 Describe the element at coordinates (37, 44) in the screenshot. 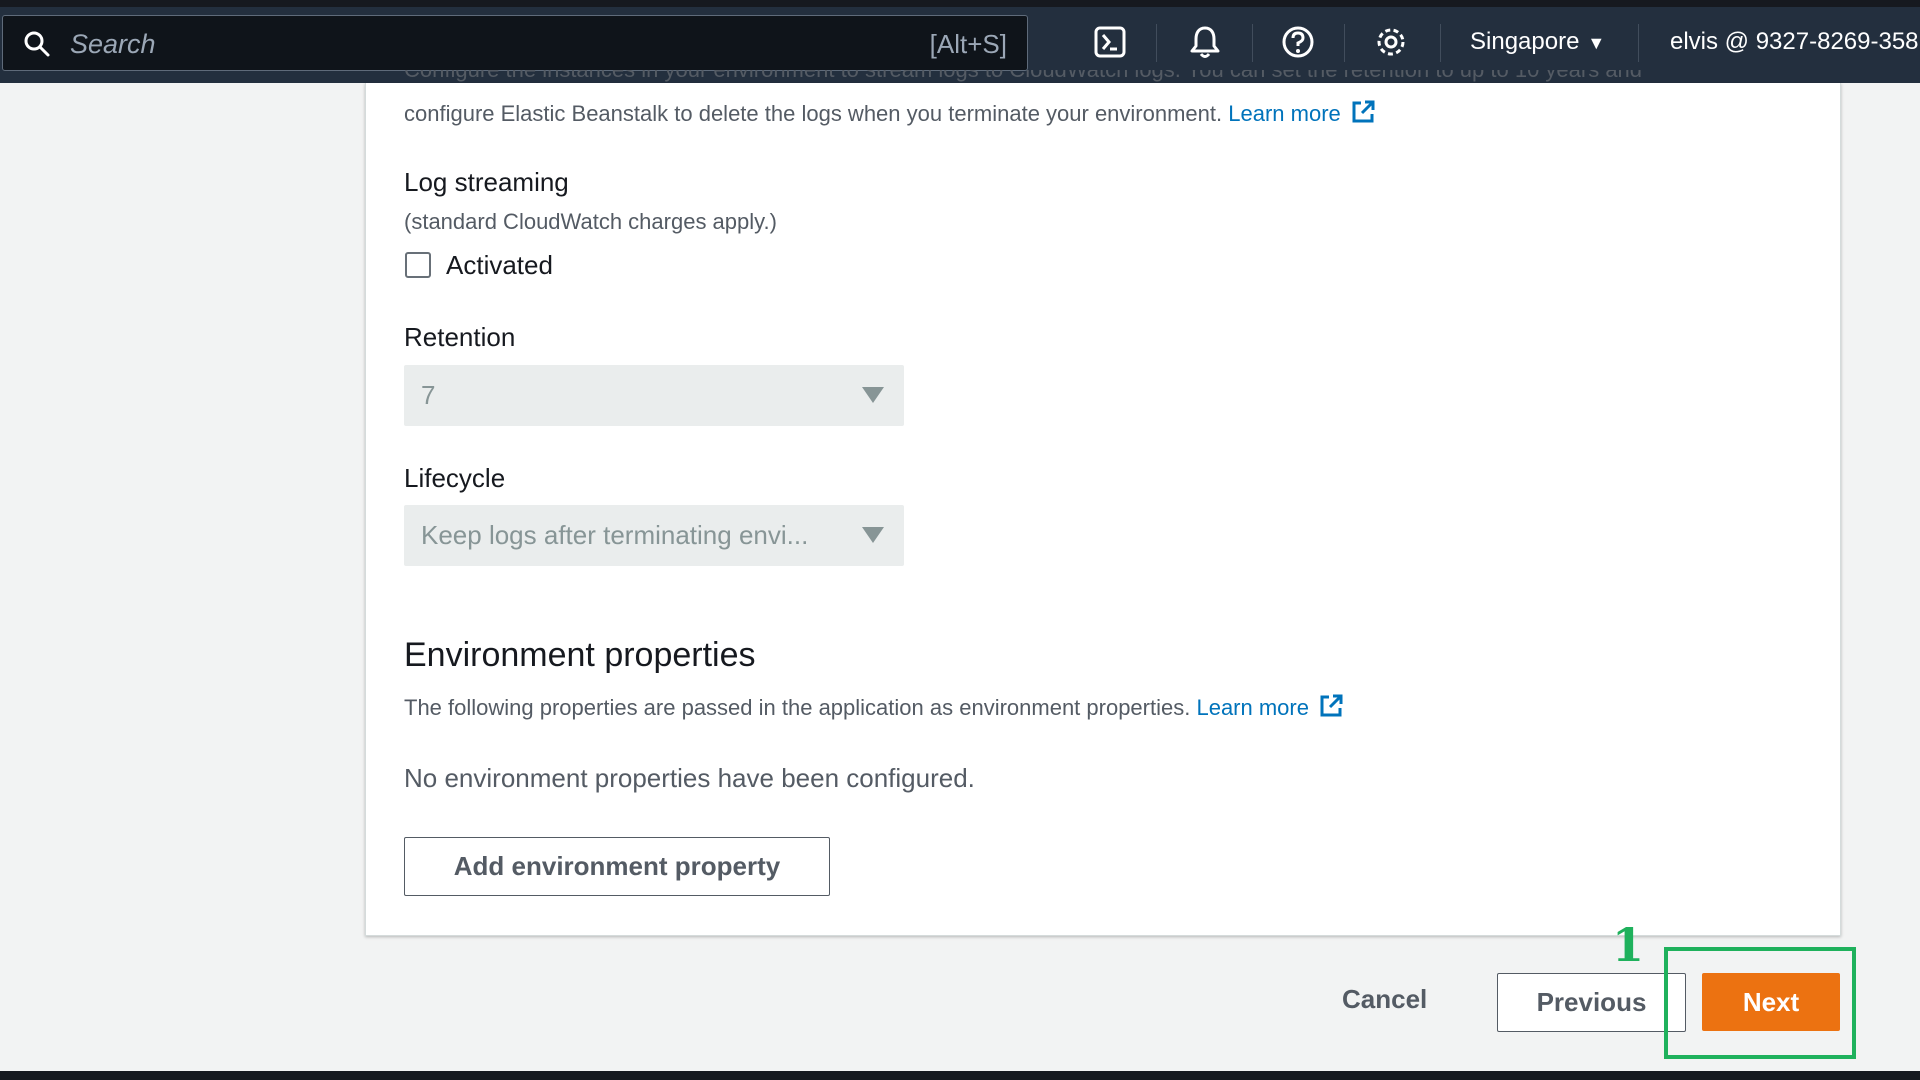

I see `search-icon` at that location.